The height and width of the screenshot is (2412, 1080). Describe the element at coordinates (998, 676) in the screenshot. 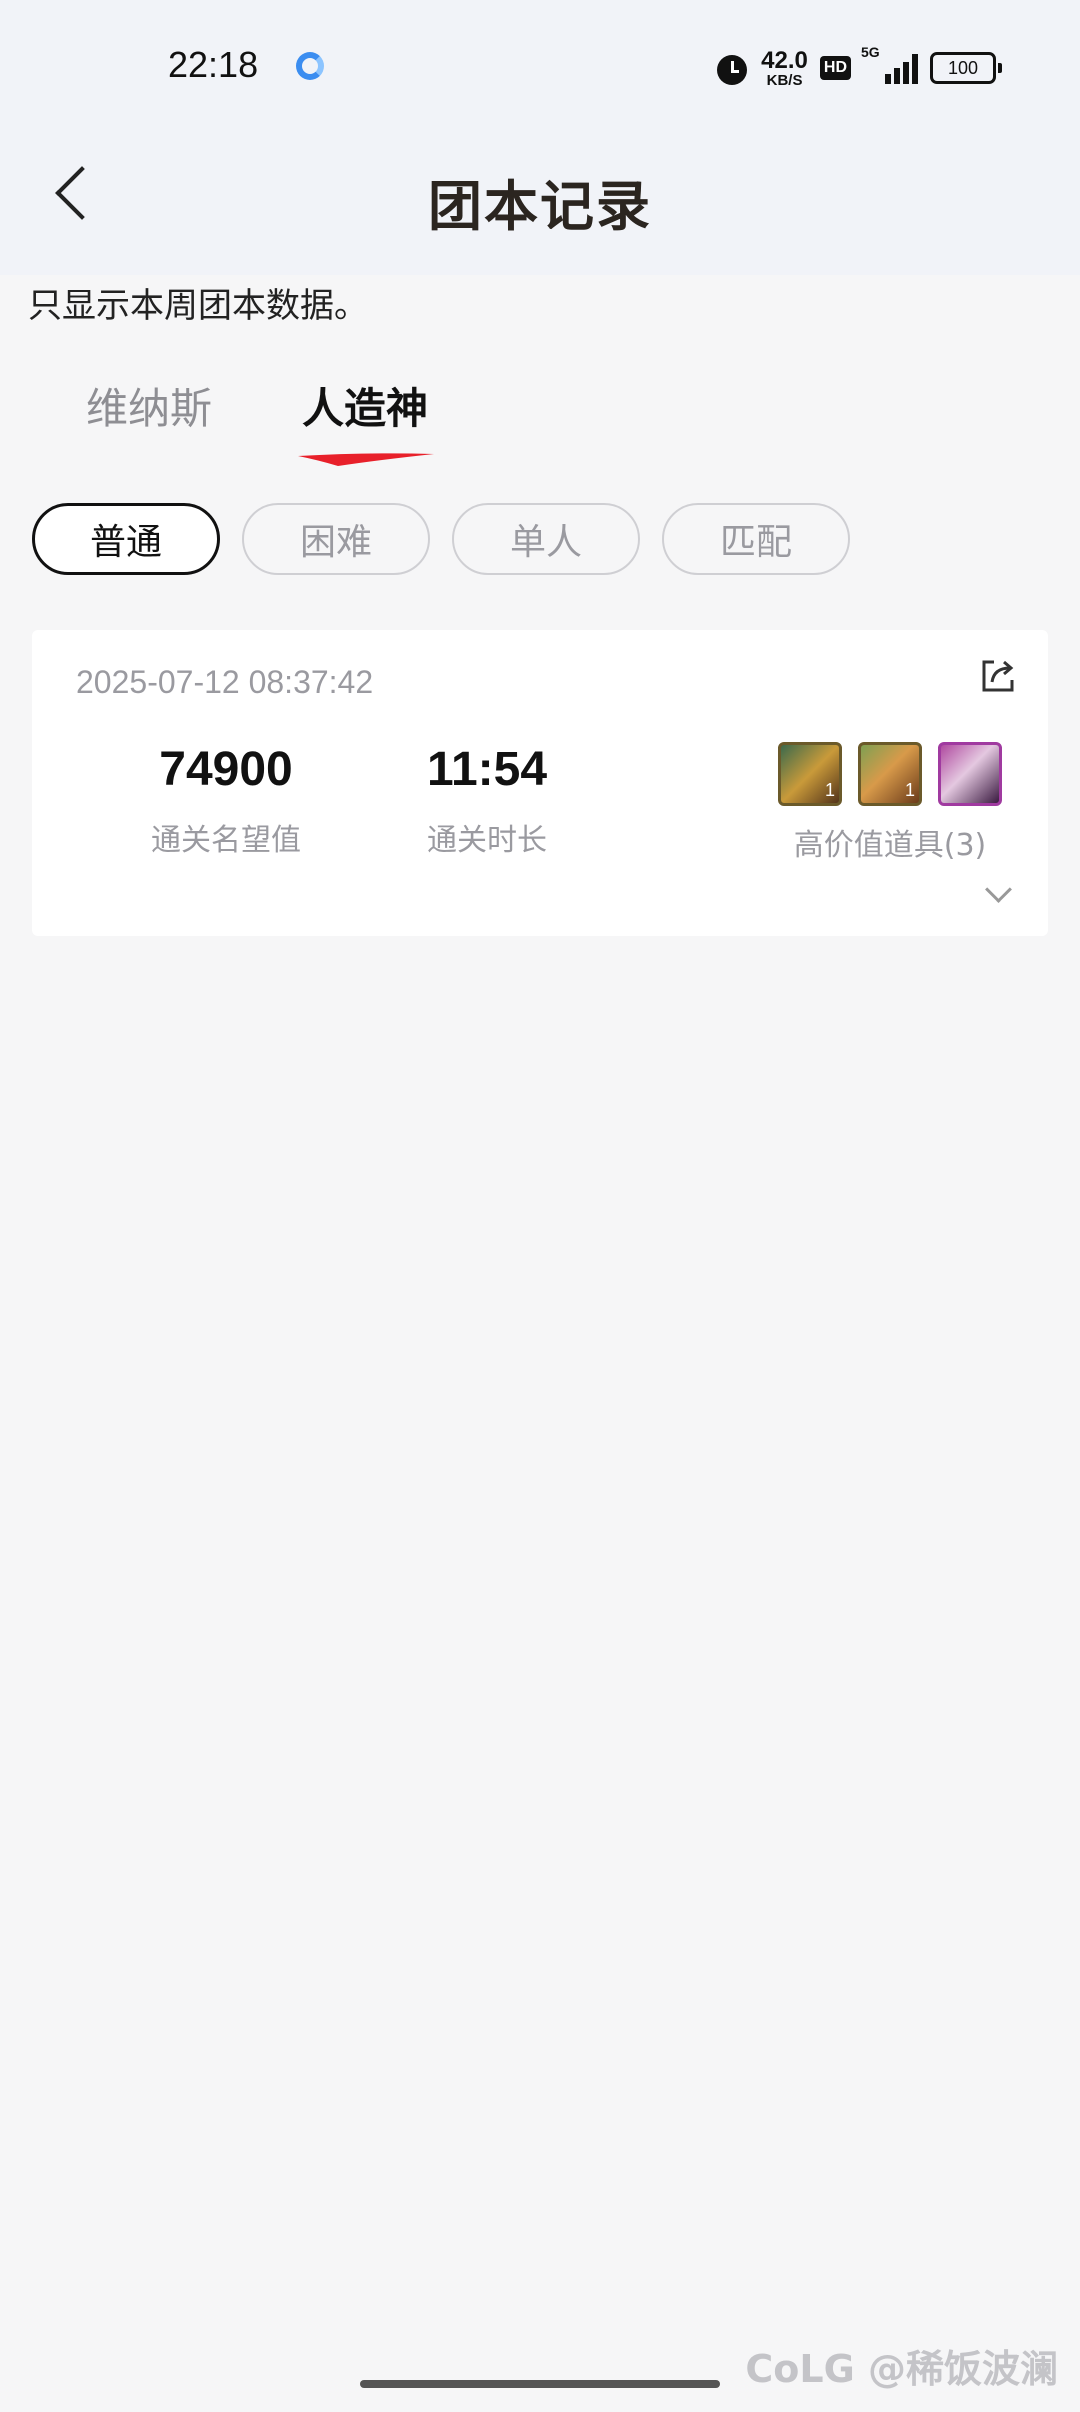

I see `share-icon` at that location.